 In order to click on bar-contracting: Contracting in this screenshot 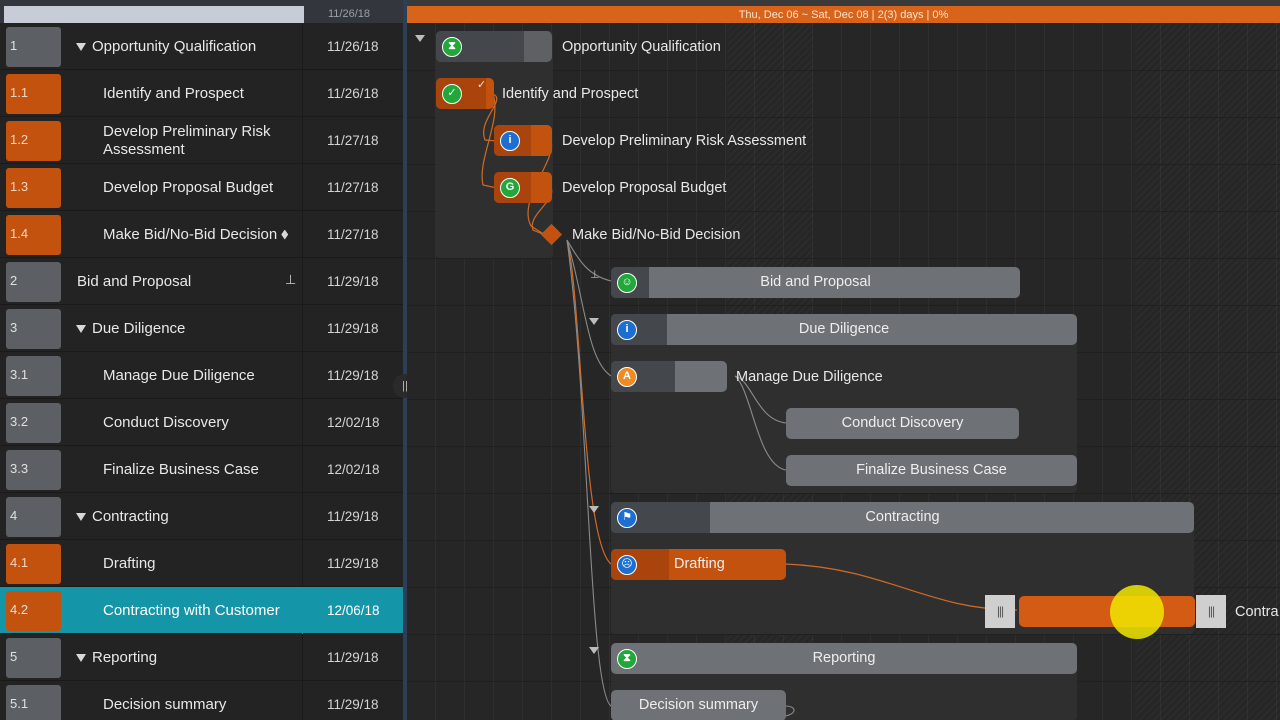, I will do `click(902, 517)`.